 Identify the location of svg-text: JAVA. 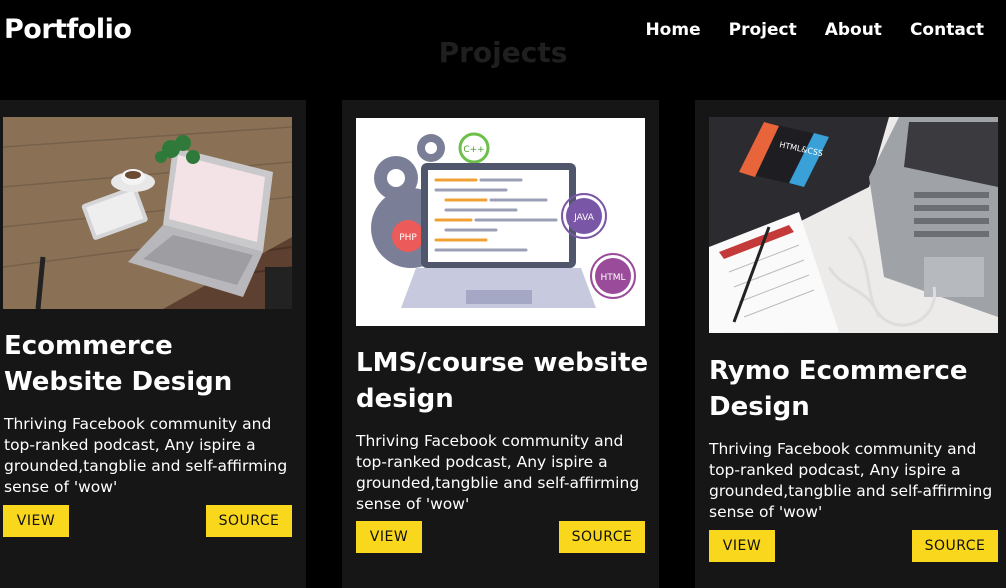
(584, 218).